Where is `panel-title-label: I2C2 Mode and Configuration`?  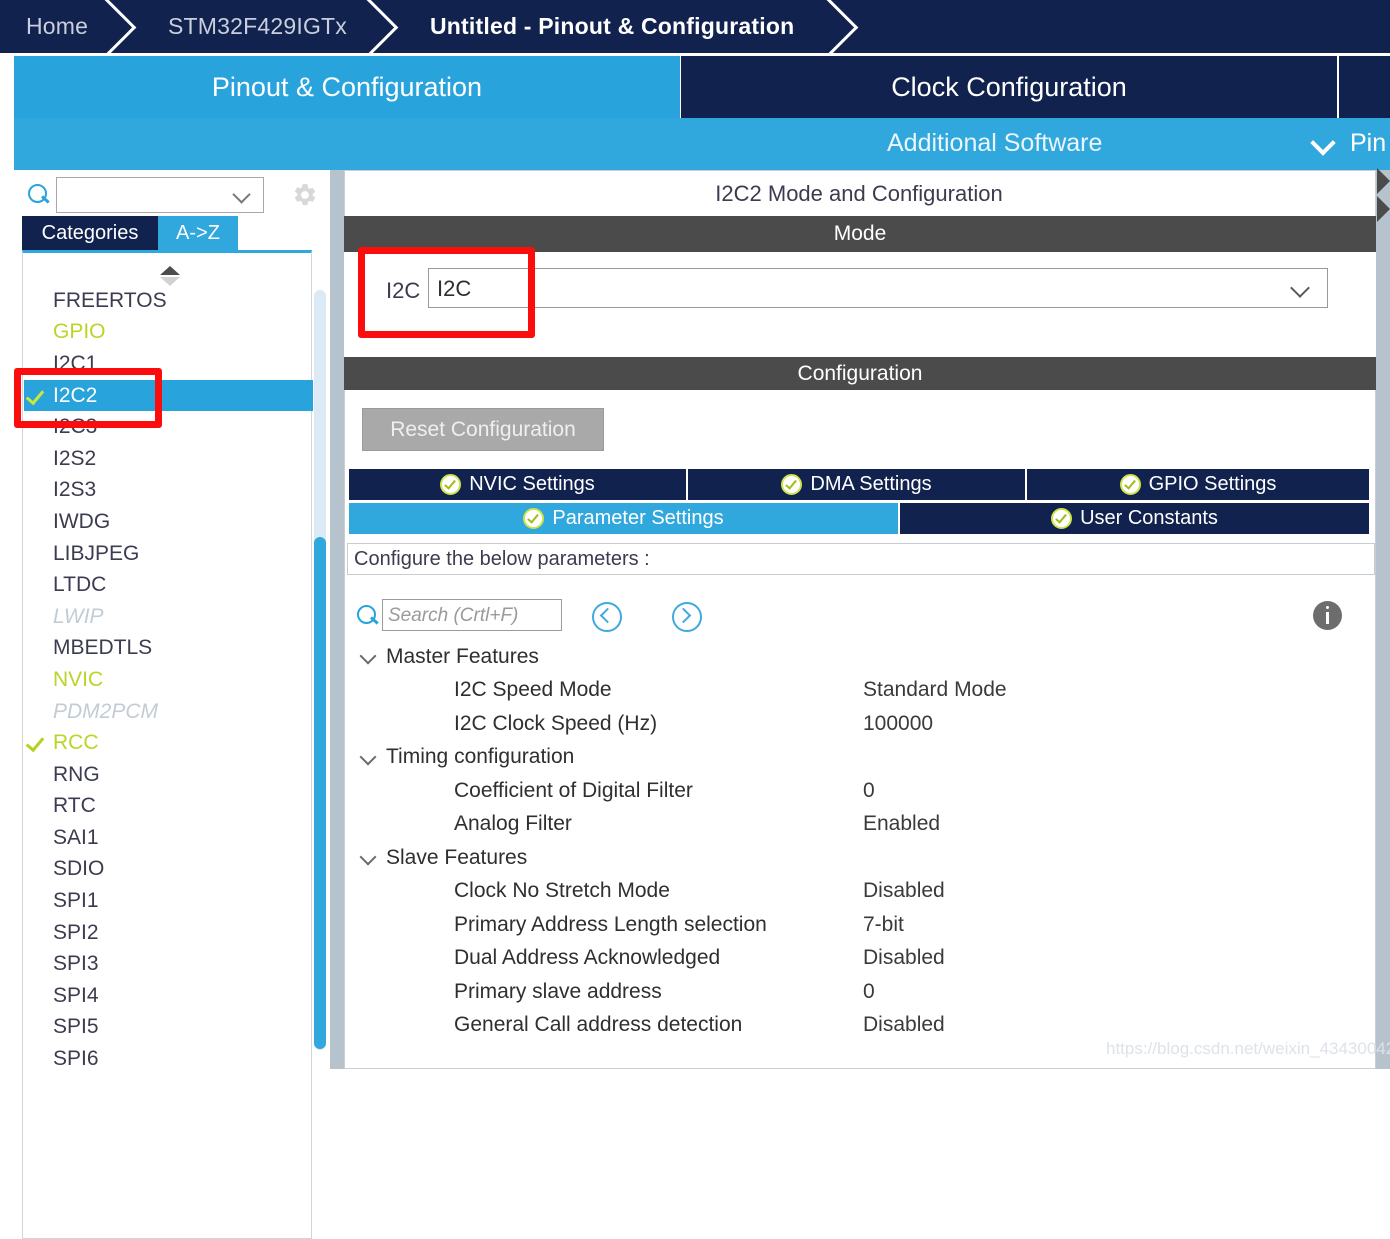 panel-title-label: I2C2 Mode and Configuration is located at coordinates (859, 193).